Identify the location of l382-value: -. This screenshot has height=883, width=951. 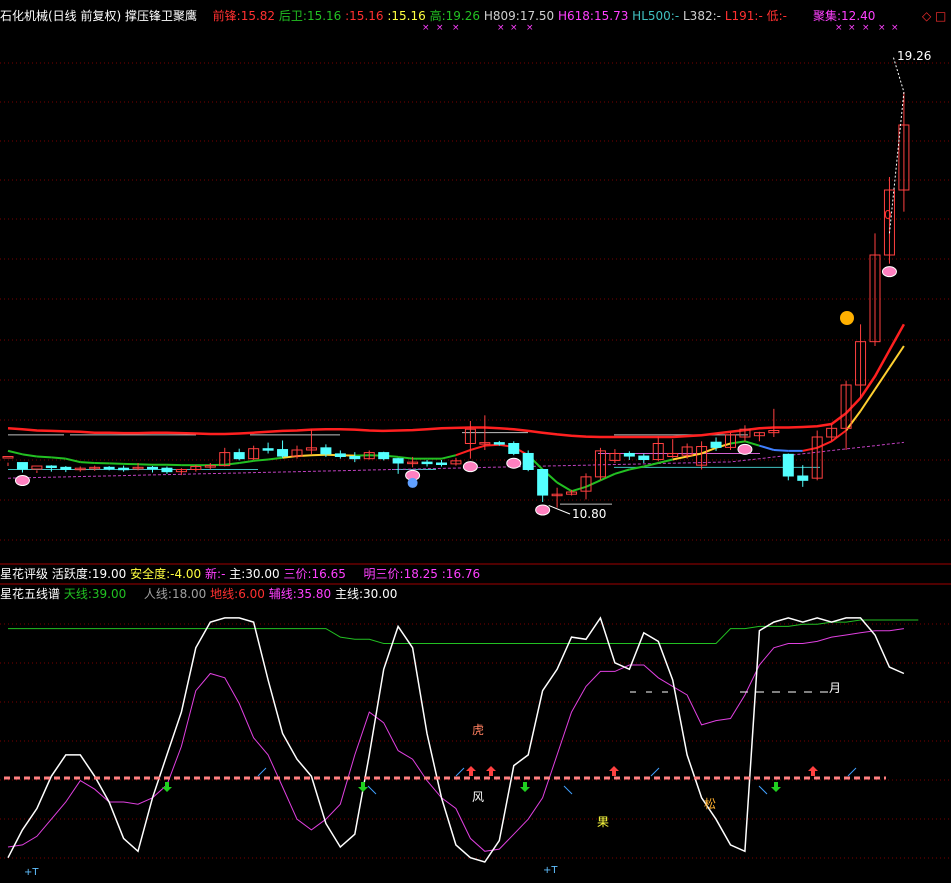
(719, 16).